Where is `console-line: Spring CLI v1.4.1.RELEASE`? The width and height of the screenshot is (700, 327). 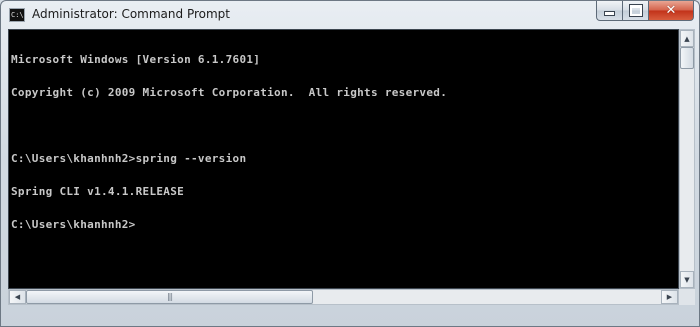 console-line: Spring CLI v1.4.1.RELEASE is located at coordinates (98, 191).